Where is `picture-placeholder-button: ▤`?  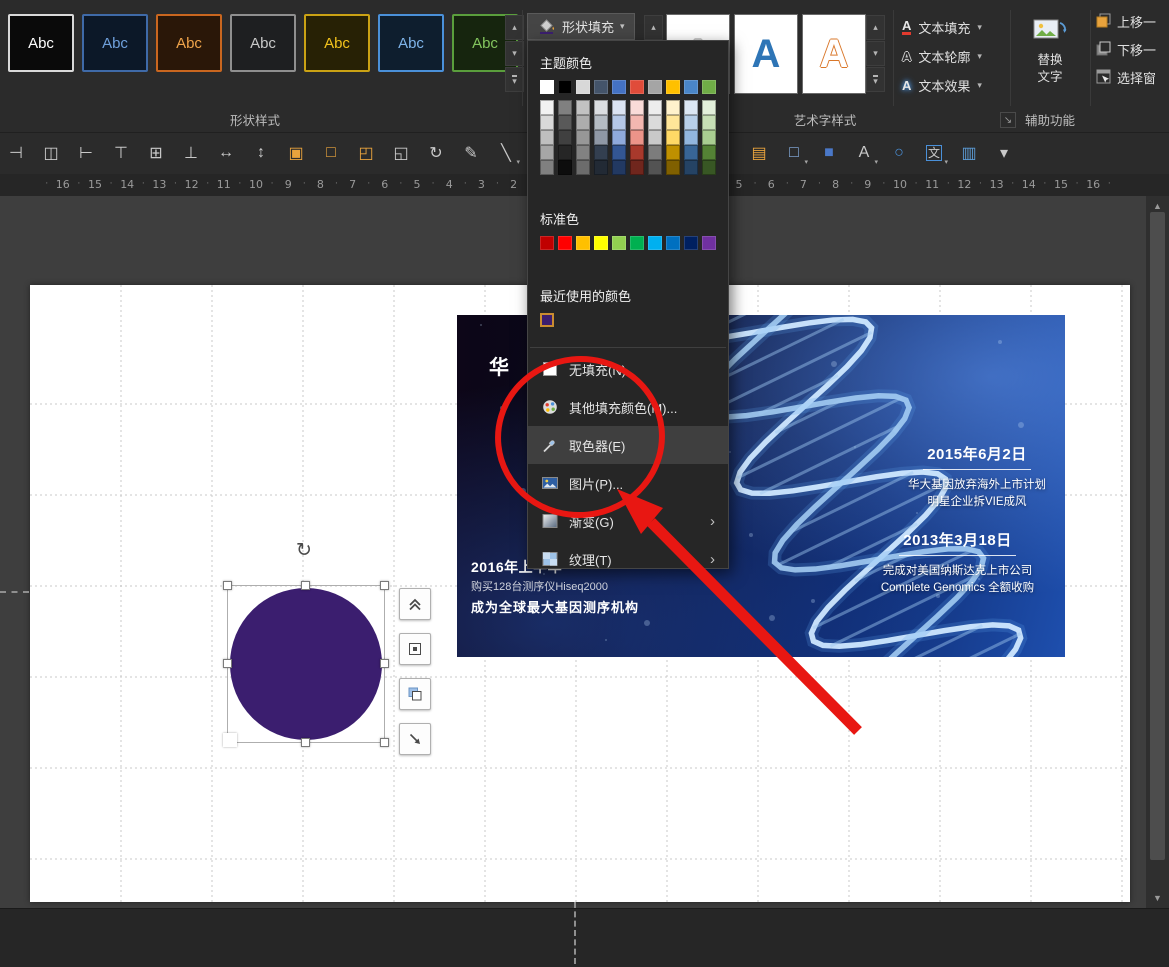
picture-placeholder-button: ▤ is located at coordinates (759, 153).